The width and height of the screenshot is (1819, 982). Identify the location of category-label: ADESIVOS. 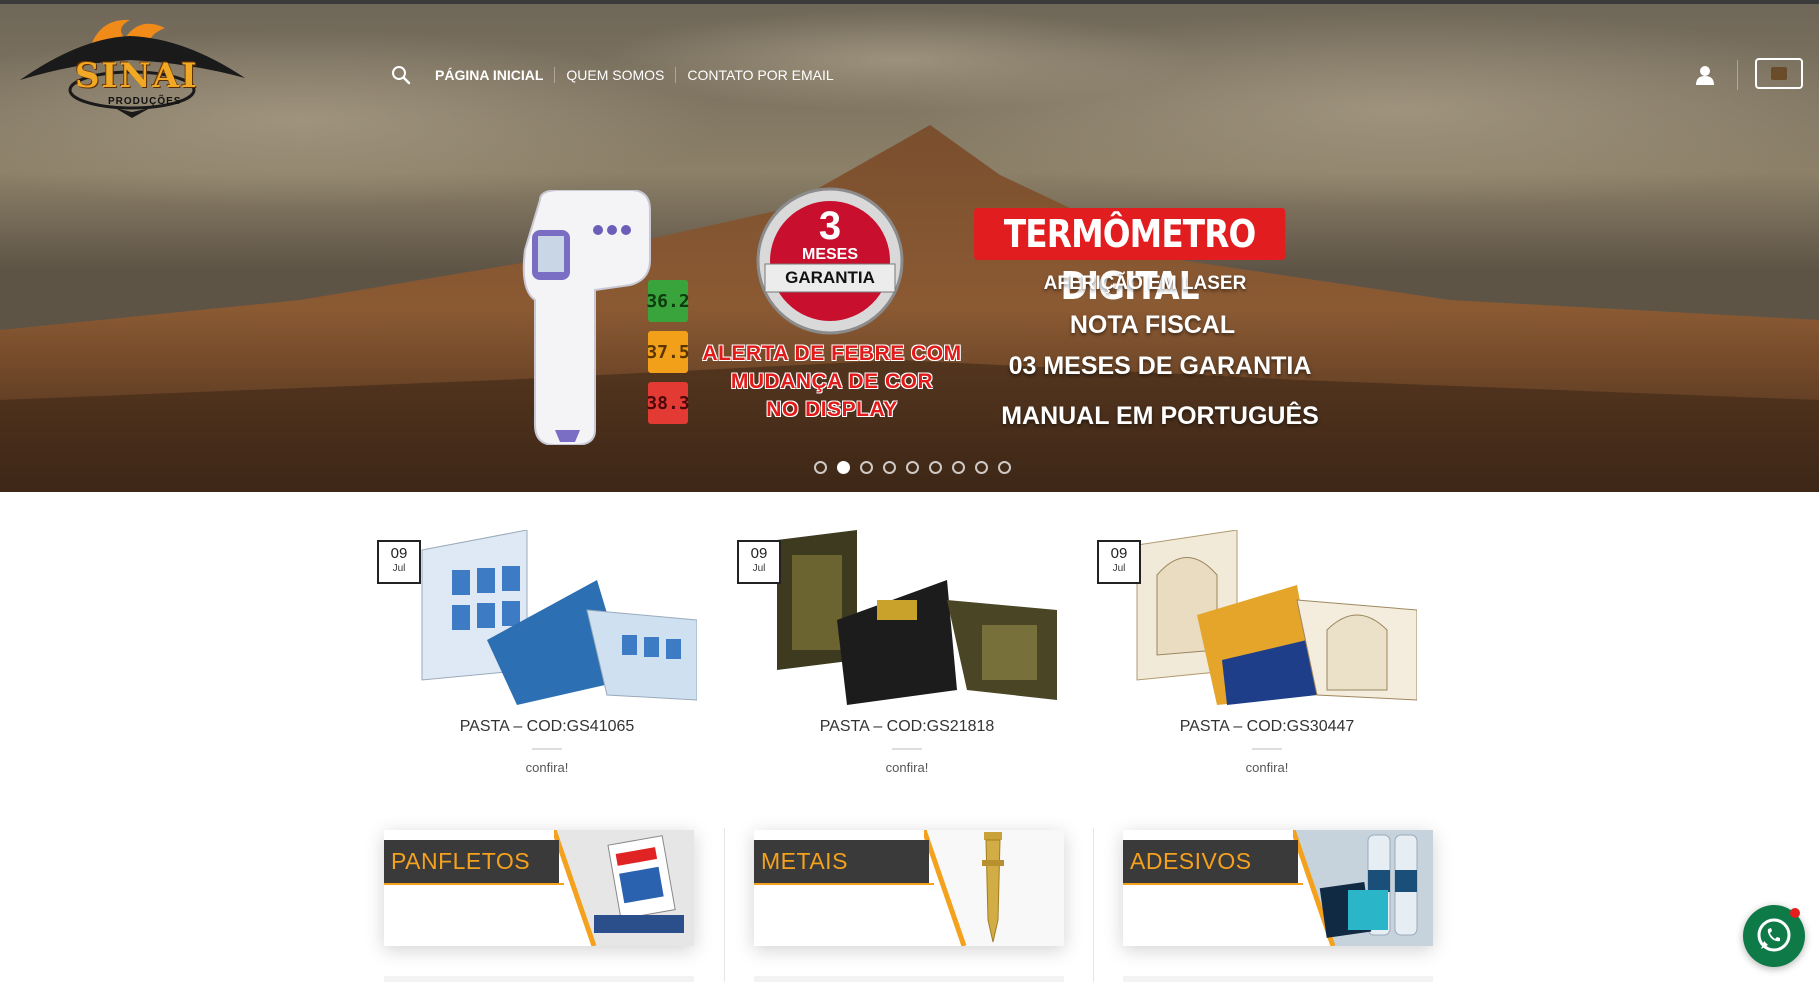
(1191, 861).